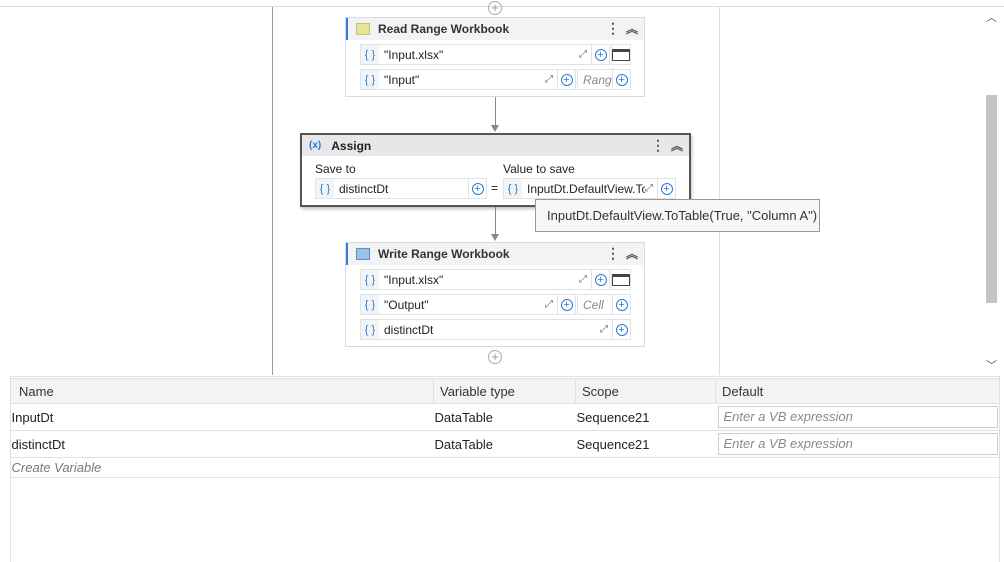  Describe the element at coordinates (539, 169) in the screenshot. I see `value-to-save-label: Value to save` at that location.